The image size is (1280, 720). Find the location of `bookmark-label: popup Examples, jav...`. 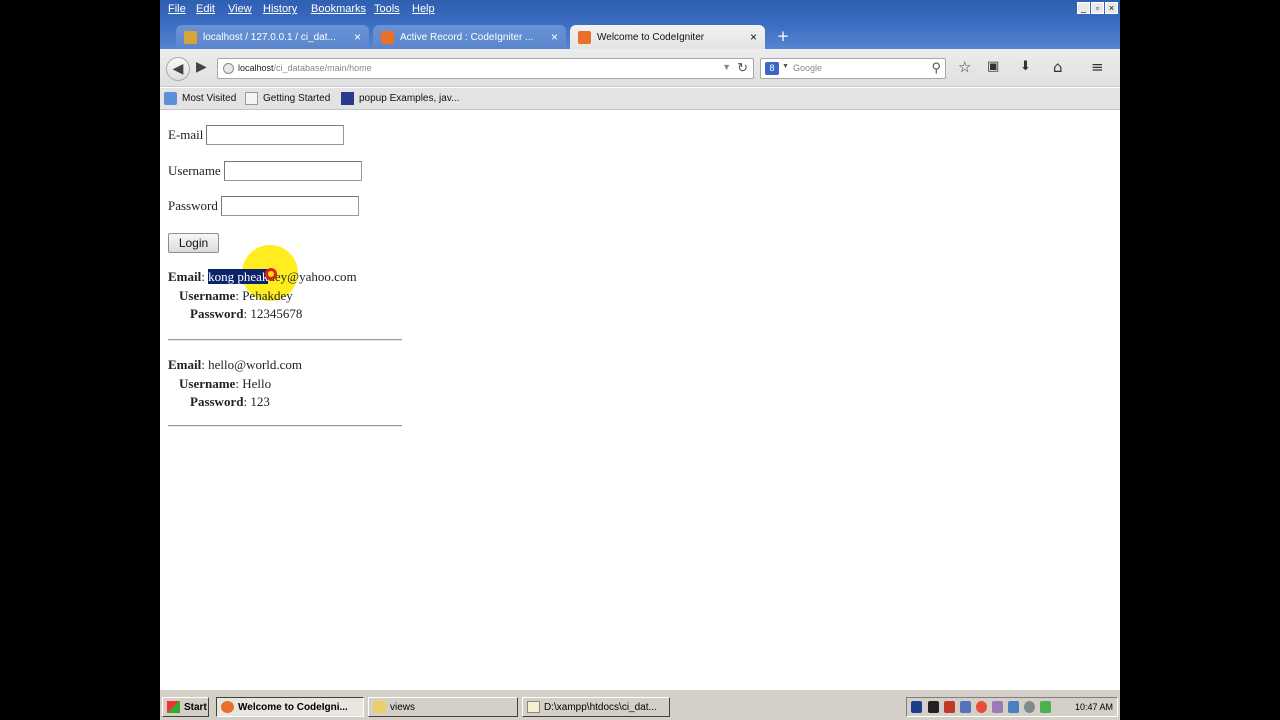

bookmark-label: popup Examples, jav... is located at coordinates (409, 98).